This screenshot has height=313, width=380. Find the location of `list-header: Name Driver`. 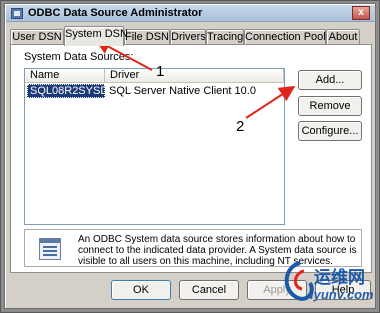

list-header: Name Driver is located at coordinates (154, 76).